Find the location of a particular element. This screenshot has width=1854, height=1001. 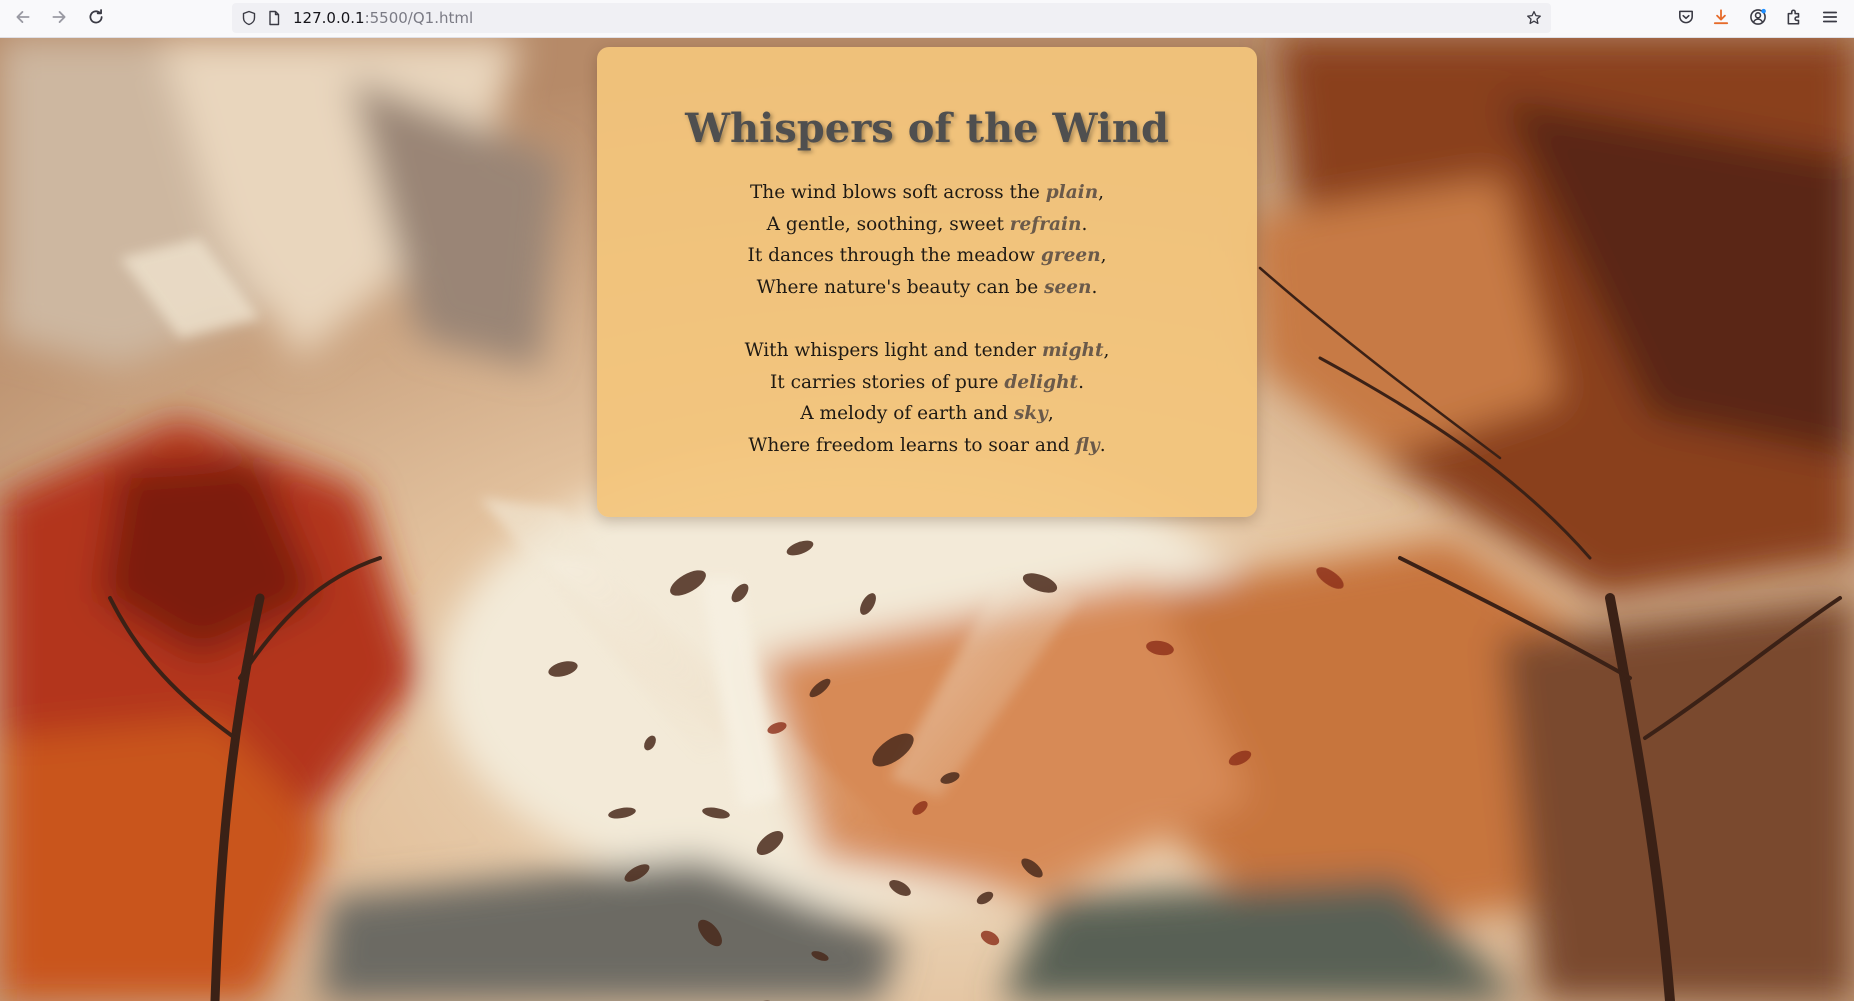

rhyme-word: refrain is located at coordinates (1045, 224).